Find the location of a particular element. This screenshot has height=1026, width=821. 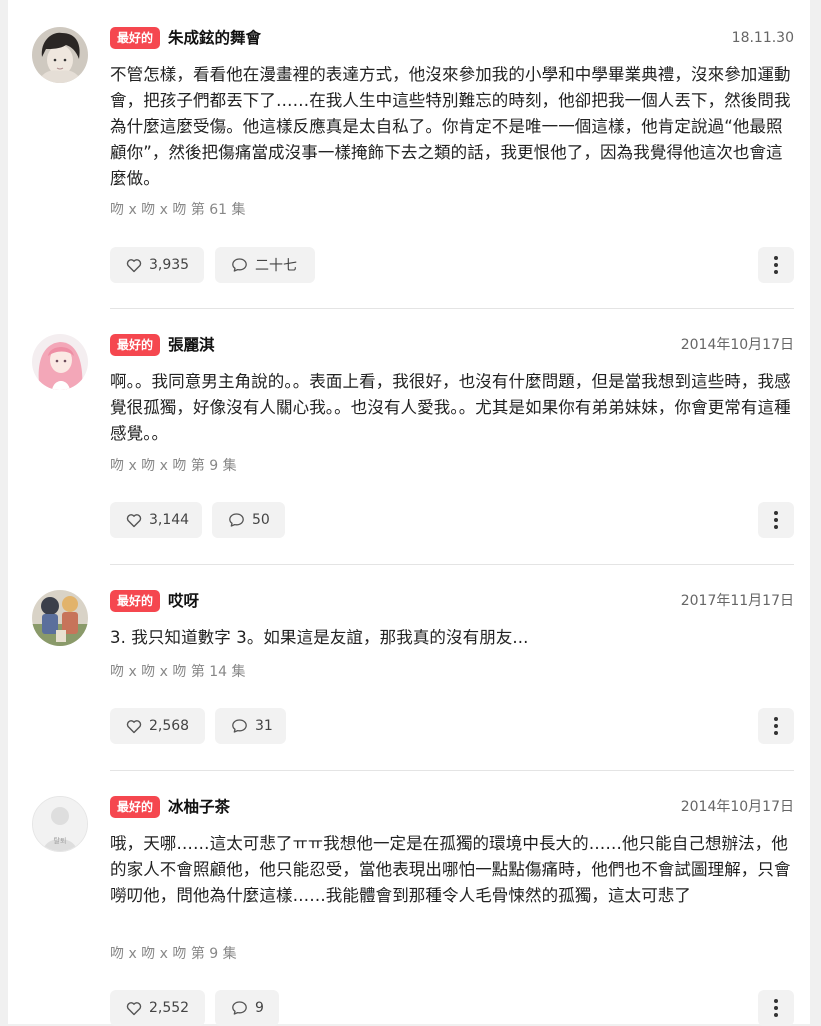

comment-date: 2017年11月17日 is located at coordinates (737, 601).